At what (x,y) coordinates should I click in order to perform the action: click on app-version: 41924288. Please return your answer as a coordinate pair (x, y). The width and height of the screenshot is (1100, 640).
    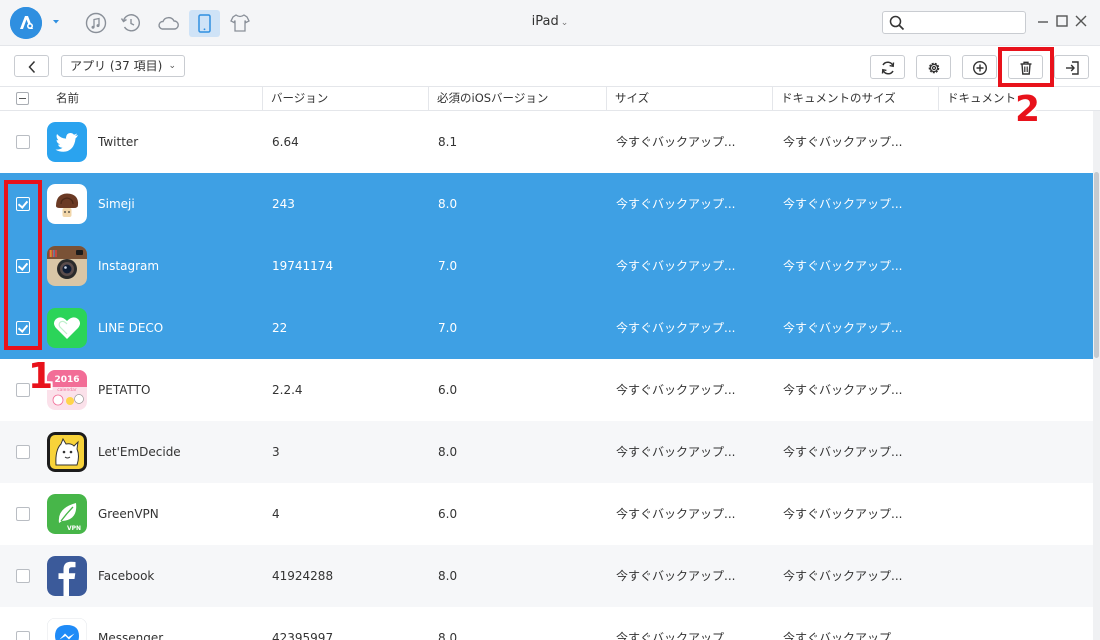
    Looking at the image, I should click on (303, 576).